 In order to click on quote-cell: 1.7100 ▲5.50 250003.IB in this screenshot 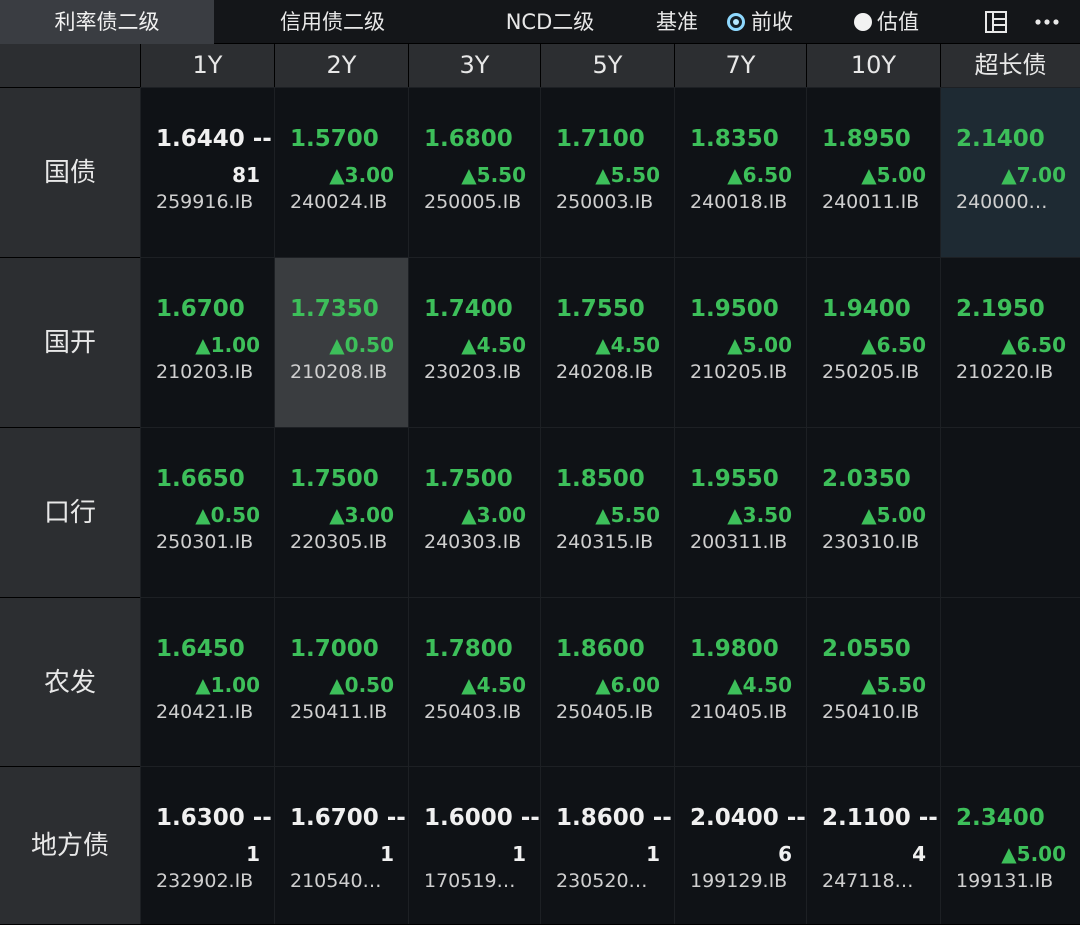, I will do `click(607, 172)`.